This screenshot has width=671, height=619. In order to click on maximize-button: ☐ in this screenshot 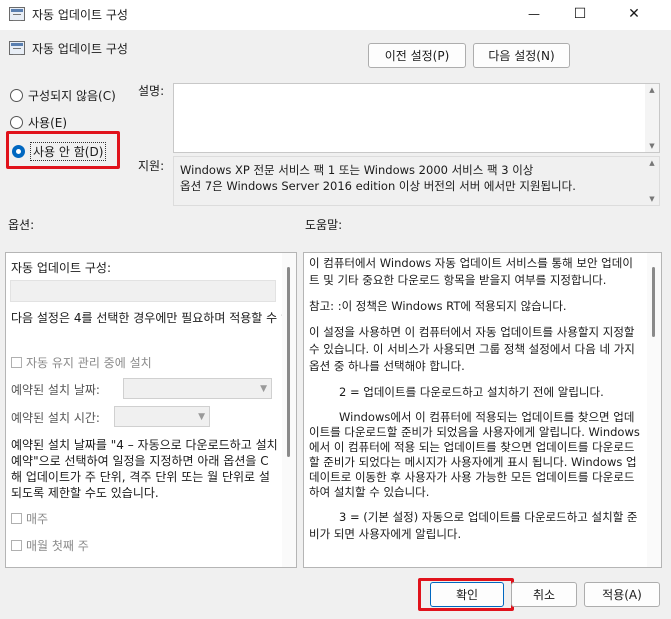, I will do `click(580, 14)`.